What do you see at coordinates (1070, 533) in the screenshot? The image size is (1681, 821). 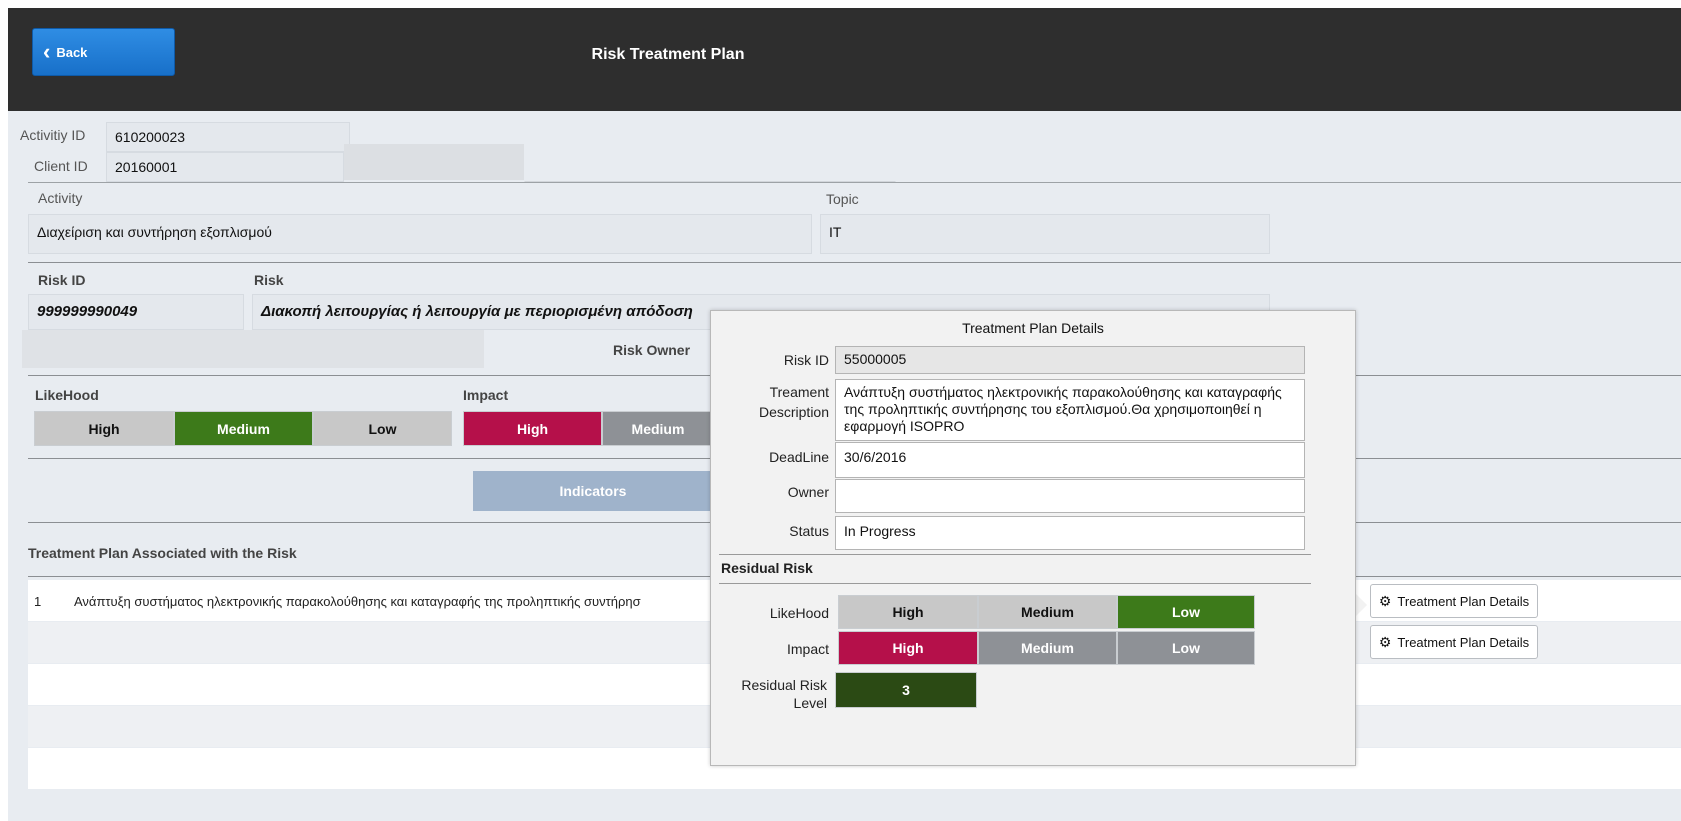 I see `popover-status-field: In Progress` at bounding box center [1070, 533].